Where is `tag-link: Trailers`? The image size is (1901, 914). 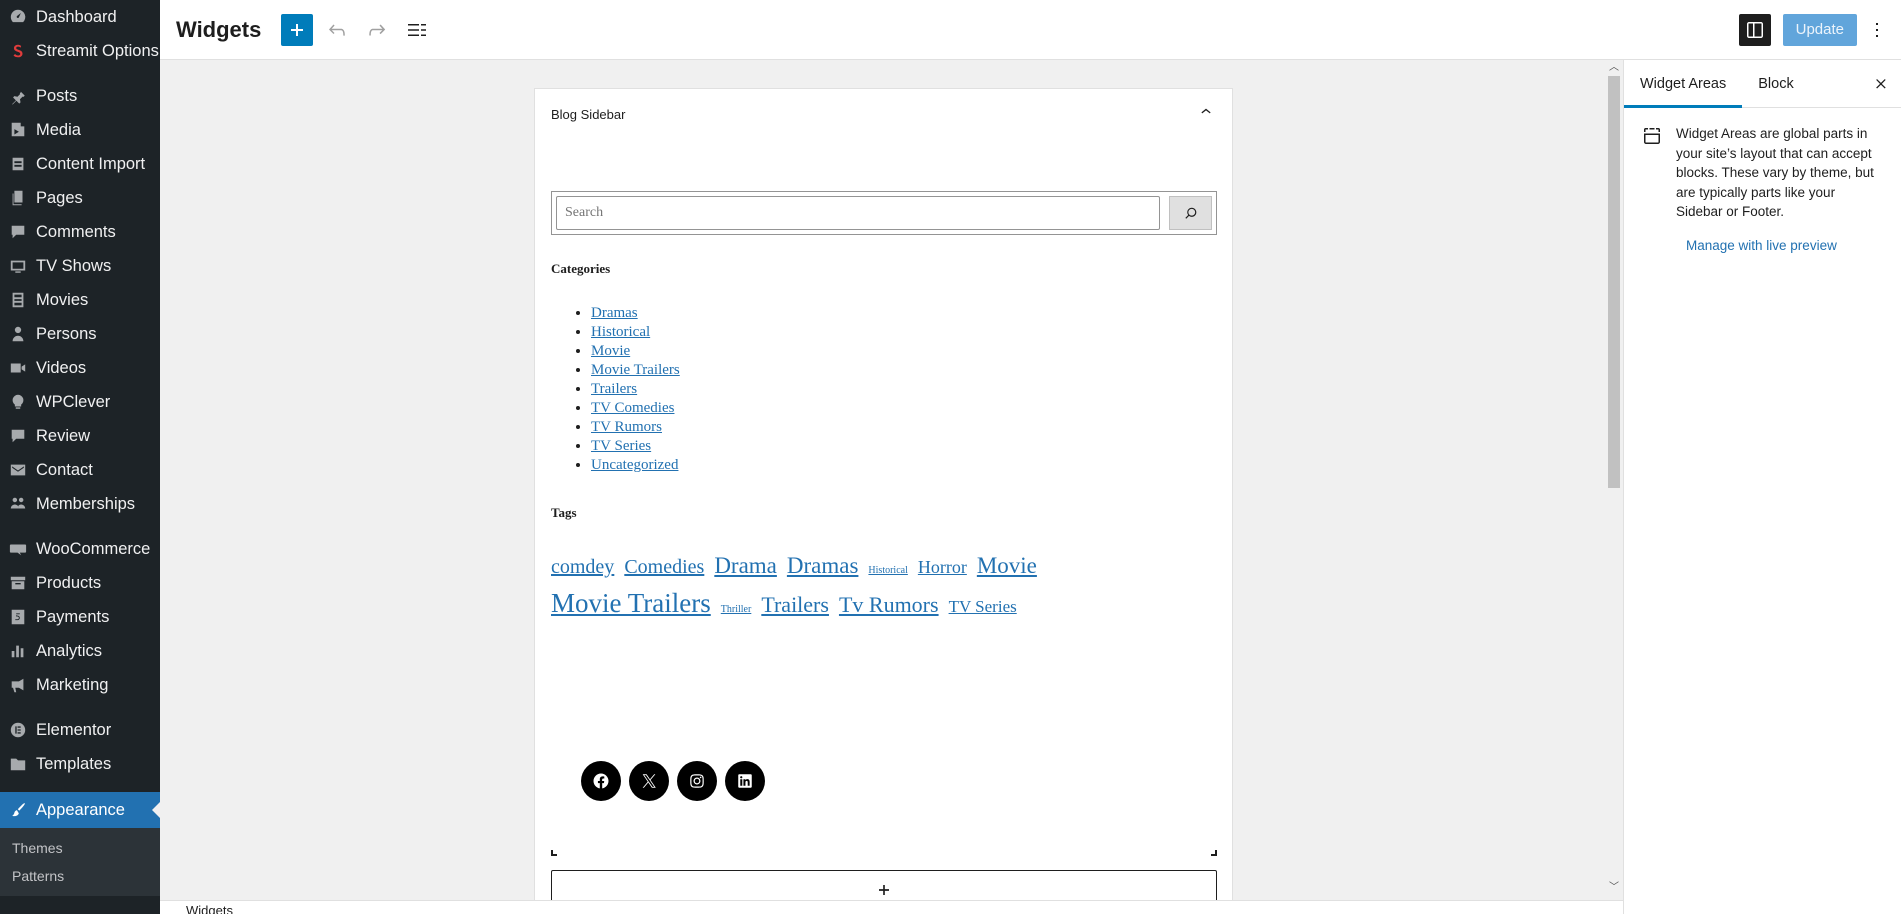 tag-link: Trailers is located at coordinates (795, 604).